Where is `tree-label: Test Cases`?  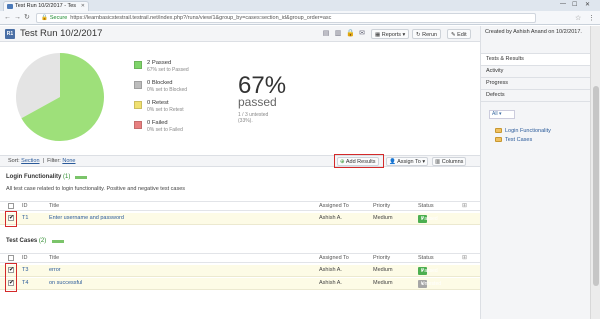 tree-label: Test Cases is located at coordinates (519, 140).